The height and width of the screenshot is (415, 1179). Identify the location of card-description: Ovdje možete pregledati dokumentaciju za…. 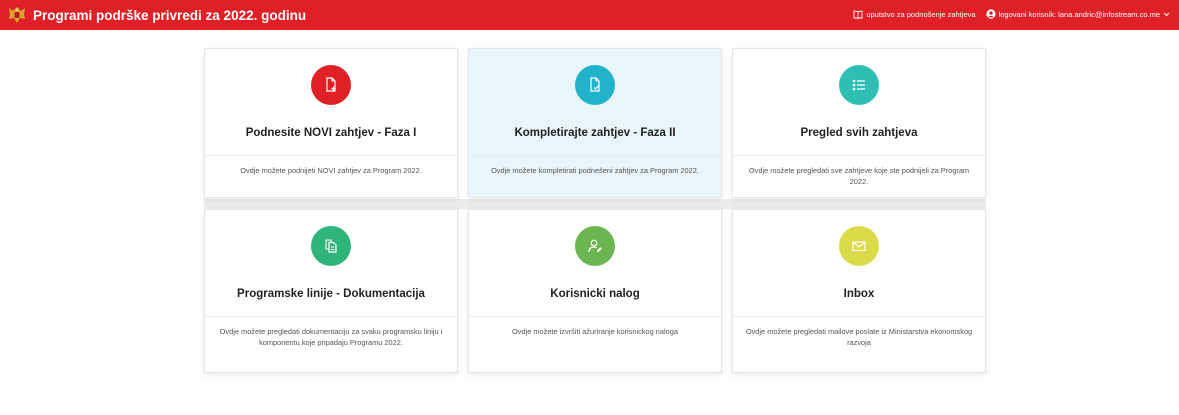
(331, 336).